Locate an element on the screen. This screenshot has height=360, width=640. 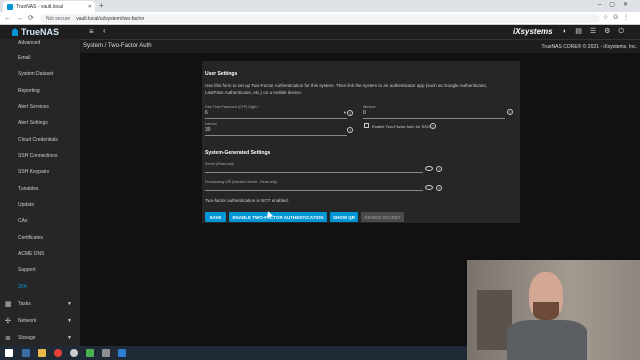
sidebar-item-label: Tasks is located at coordinates (24, 304).